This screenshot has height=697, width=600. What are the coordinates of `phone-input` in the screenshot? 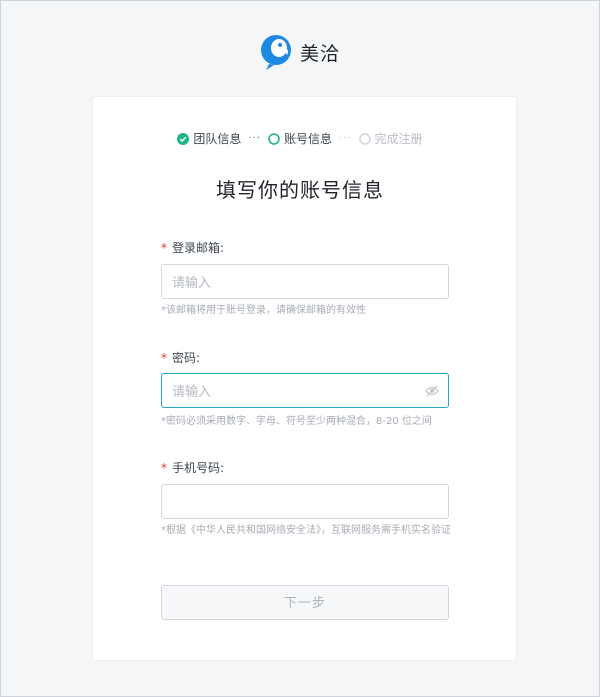 It's located at (305, 501).